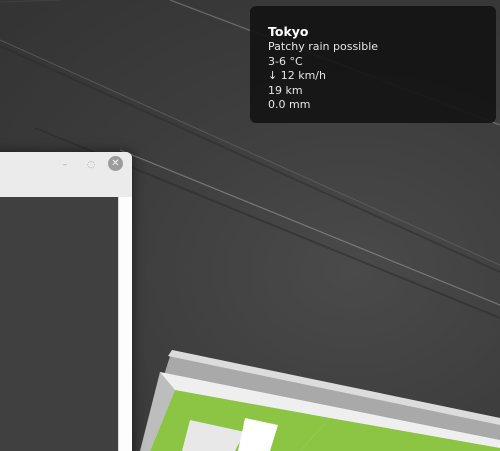  I want to click on minimize-button: –, so click(65, 165).